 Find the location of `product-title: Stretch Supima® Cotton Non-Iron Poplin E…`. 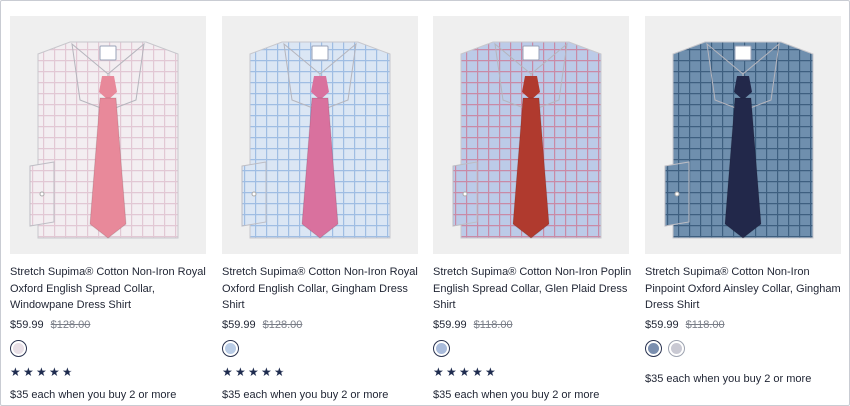

product-title: Stretch Supima® Cotton Non-Iron Poplin E… is located at coordinates (533, 289).